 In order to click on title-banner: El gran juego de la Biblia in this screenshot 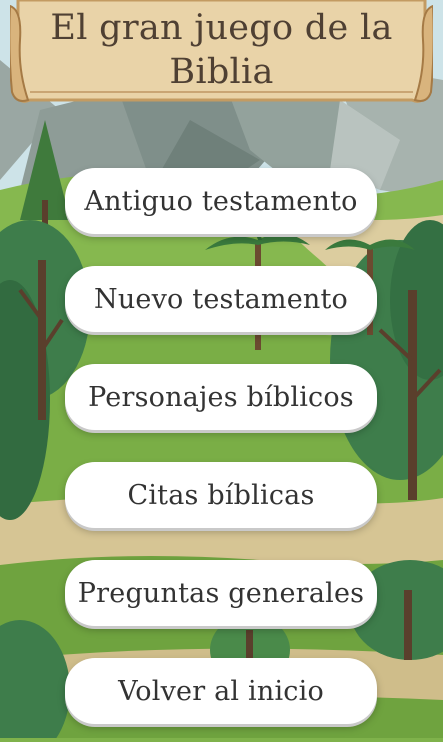, I will do `click(221, 54)`.